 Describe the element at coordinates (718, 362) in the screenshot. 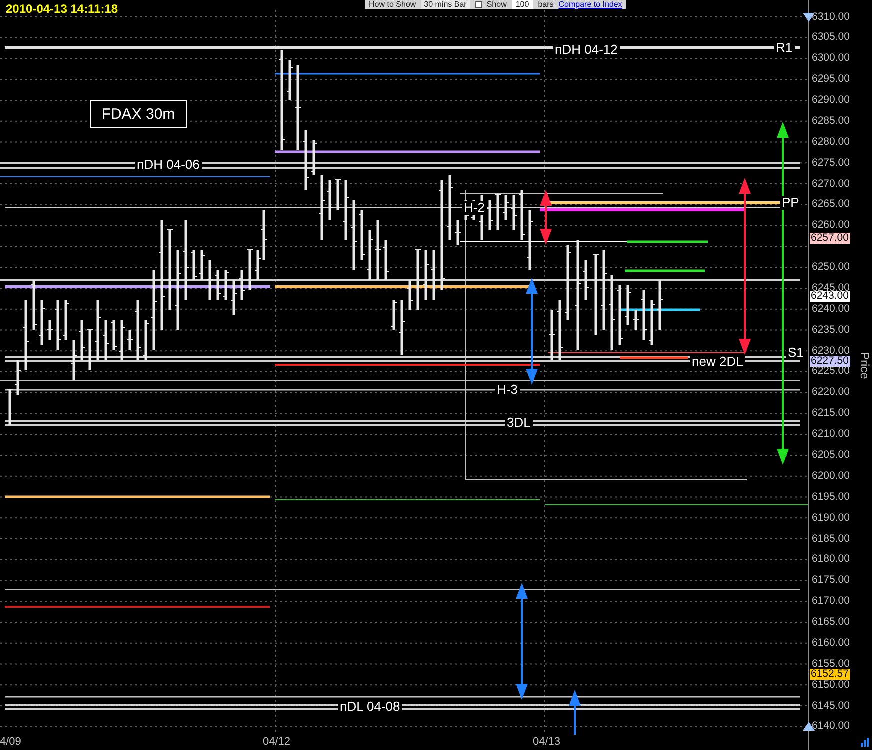

I see `level-label: new 2DL` at that location.